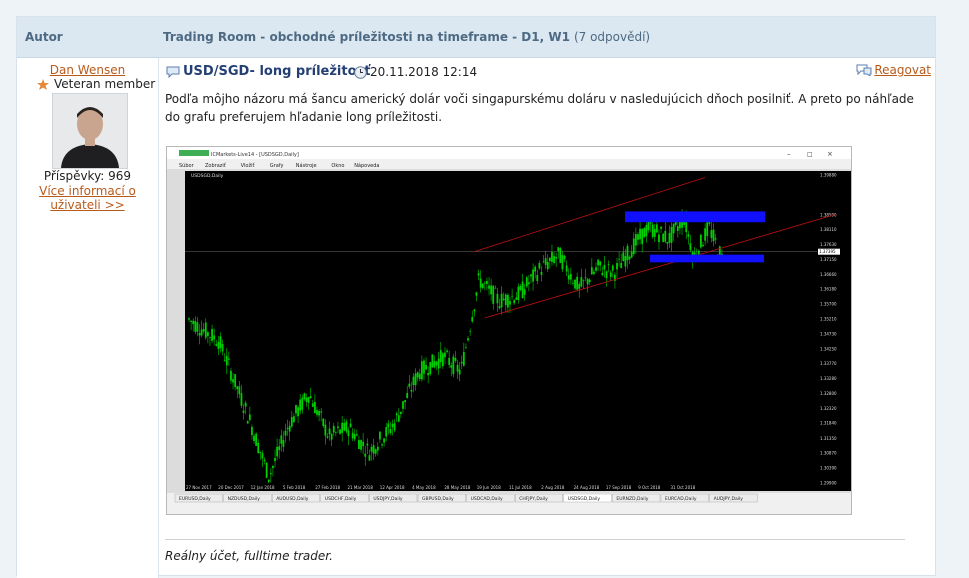 This screenshot has height=578, width=969. Describe the element at coordinates (105, 84) in the screenshot. I see `author-rank: Veteran member` at that location.